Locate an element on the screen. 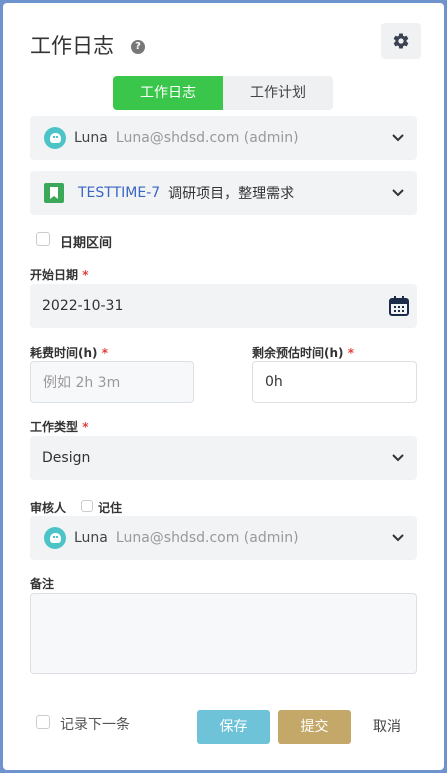 This screenshot has height=773, width=447. work-type-select: Design is located at coordinates (223, 458).